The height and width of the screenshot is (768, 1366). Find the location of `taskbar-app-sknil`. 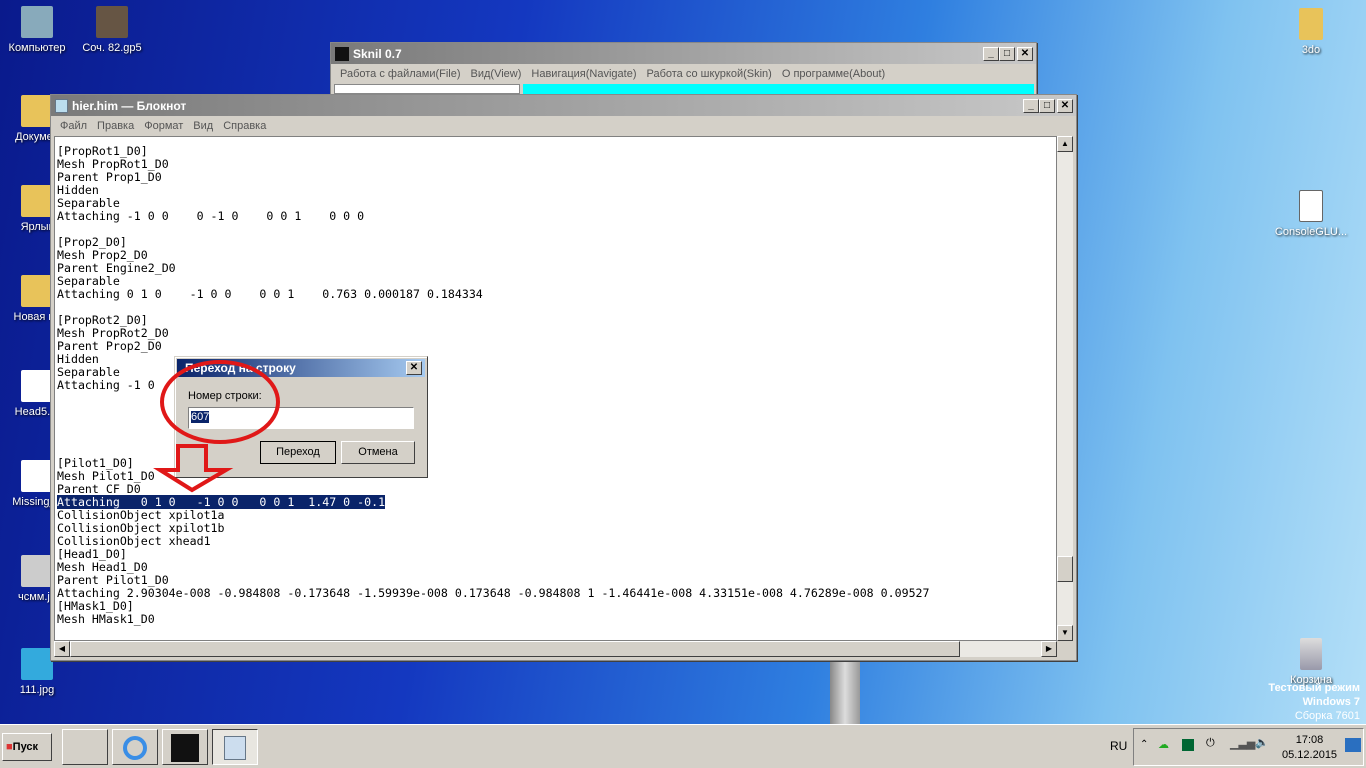

taskbar-app-sknil is located at coordinates (185, 747).